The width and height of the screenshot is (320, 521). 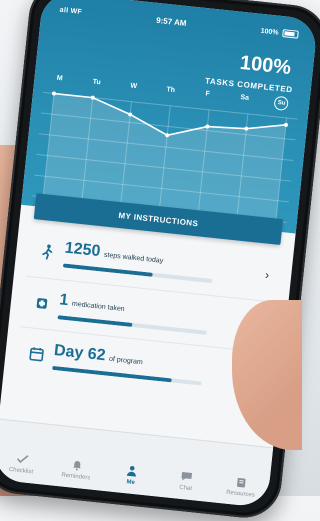 I want to click on tab-checklist: Checklist, so click(x=23, y=464).